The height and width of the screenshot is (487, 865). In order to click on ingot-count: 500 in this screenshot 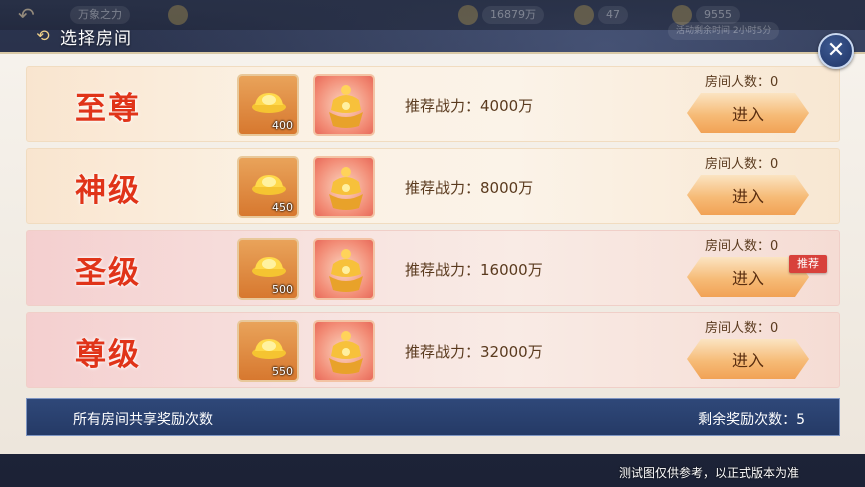, I will do `click(282, 289)`.